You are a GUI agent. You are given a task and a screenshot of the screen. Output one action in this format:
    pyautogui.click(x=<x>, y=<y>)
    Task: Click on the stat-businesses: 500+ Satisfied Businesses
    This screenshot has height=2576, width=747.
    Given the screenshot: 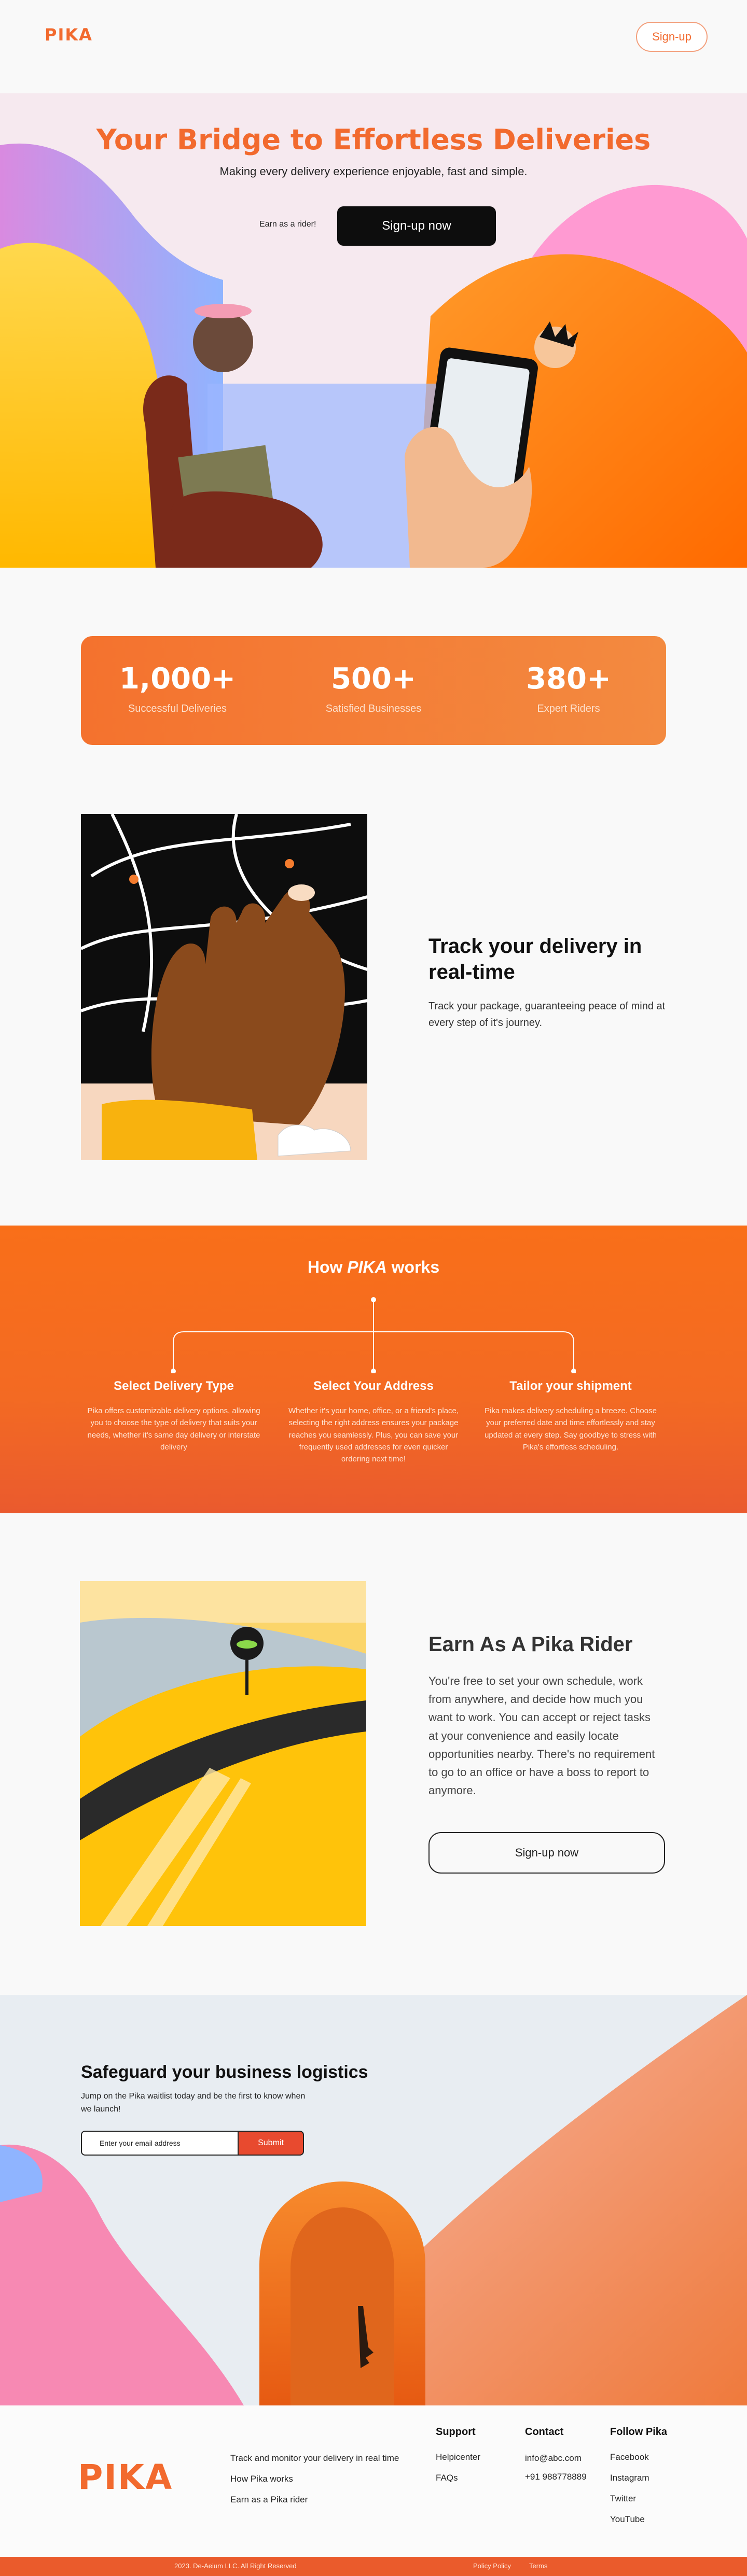 What is the action you would take?
    pyautogui.click(x=374, y=688)
    